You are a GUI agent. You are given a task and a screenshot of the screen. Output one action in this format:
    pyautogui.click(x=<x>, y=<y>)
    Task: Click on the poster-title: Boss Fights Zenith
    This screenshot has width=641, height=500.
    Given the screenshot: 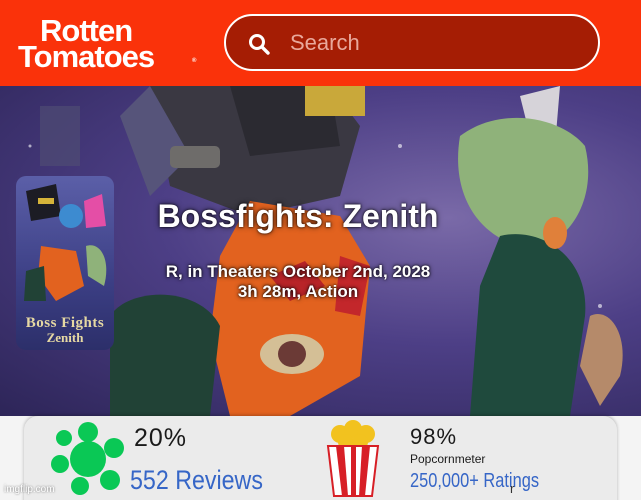 What is the action you would take?
    pyautogui.click(x=65, y=330)
    